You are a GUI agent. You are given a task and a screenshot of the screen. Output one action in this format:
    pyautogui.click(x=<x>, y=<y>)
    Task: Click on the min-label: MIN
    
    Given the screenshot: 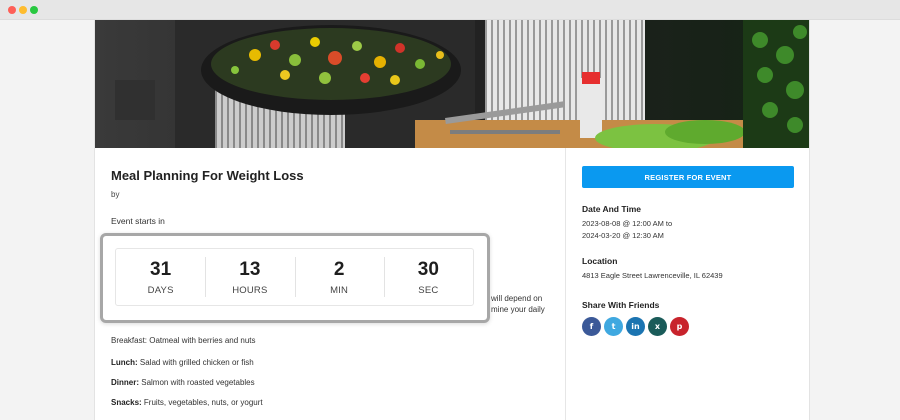 What is the action you would take?
    pyautogui.click(x=339, y=290)
    